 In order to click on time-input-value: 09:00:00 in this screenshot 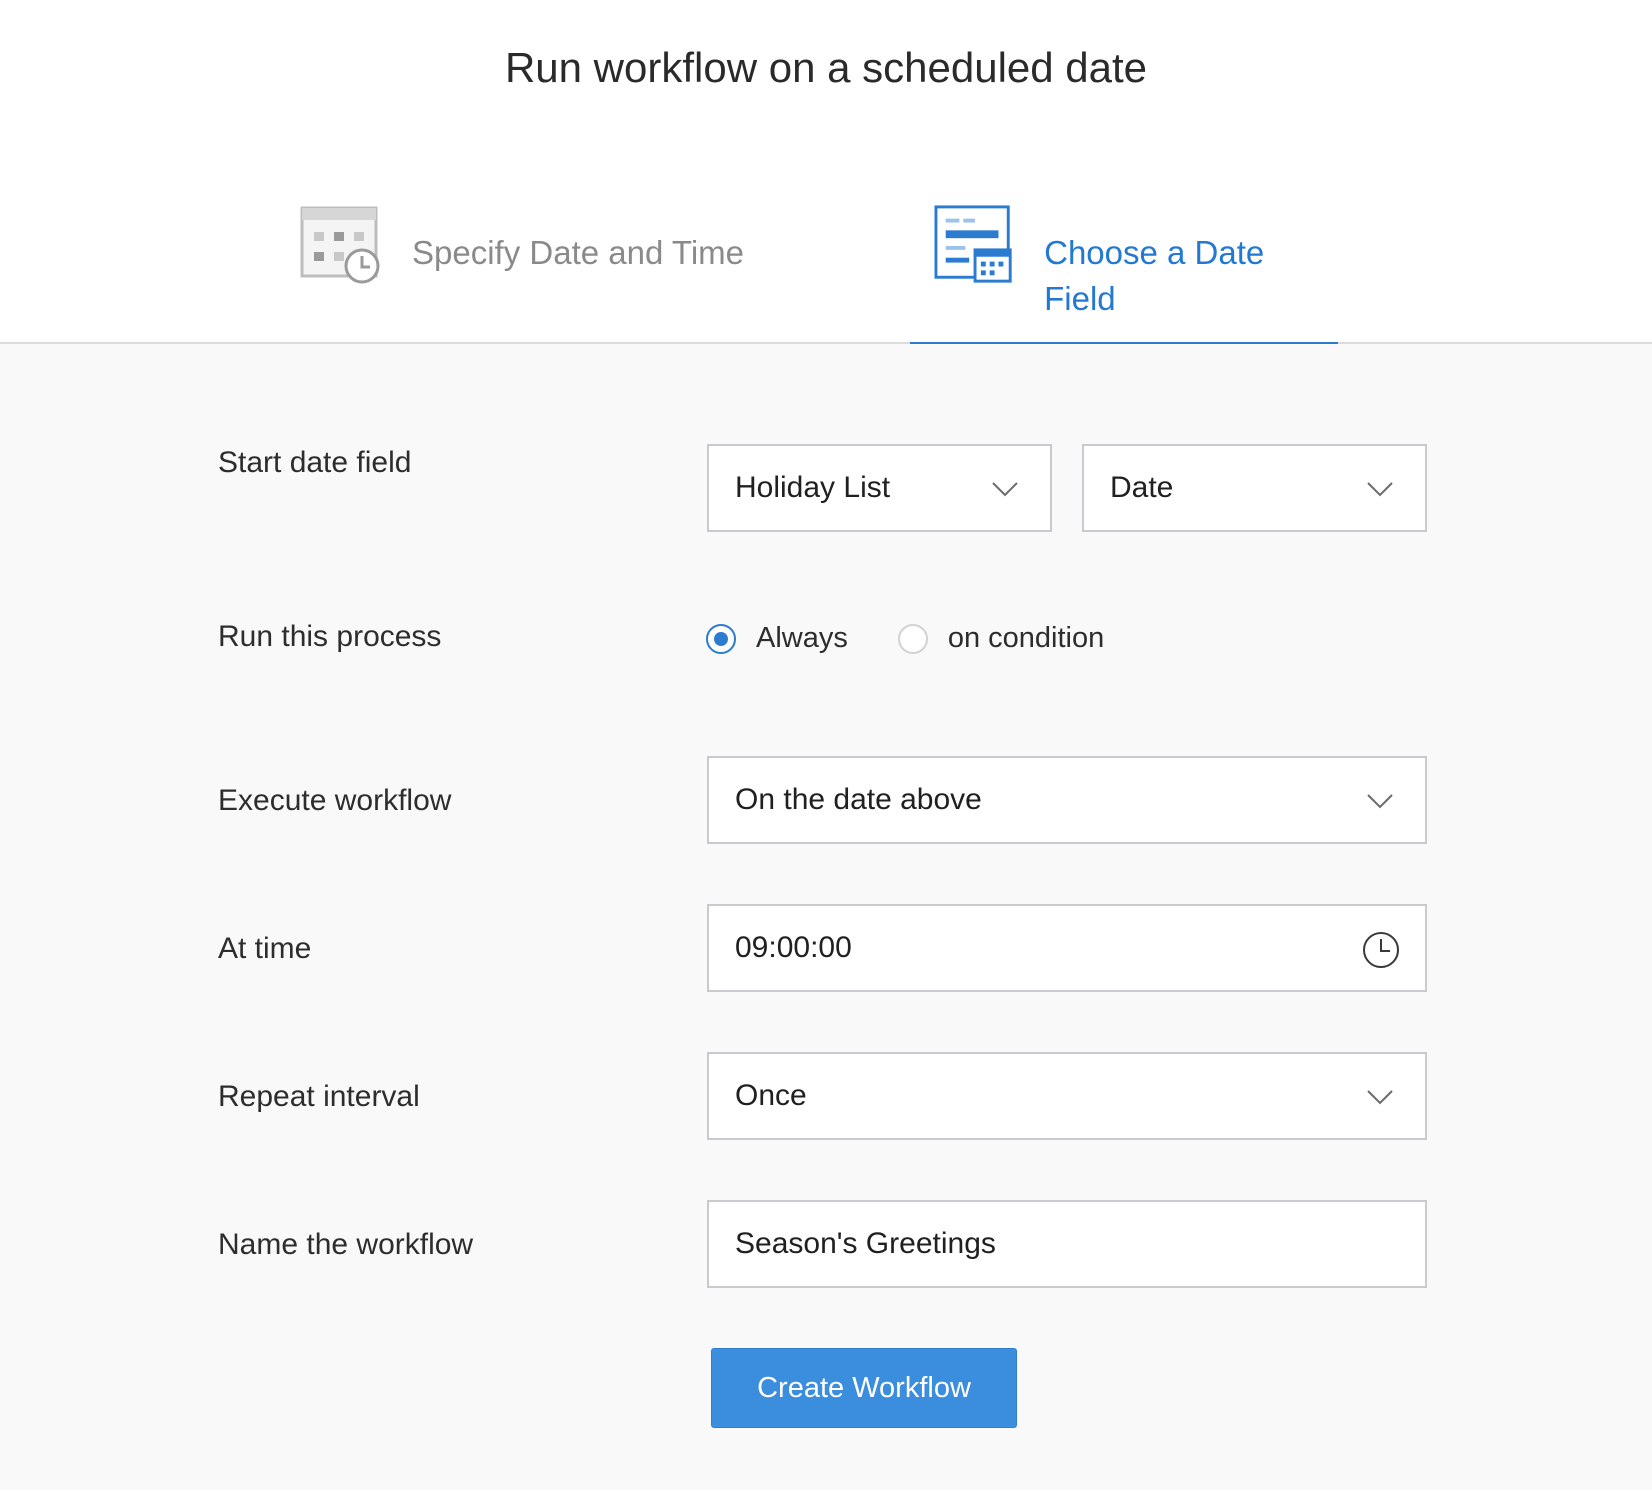, I will do `click(793, 947)`.